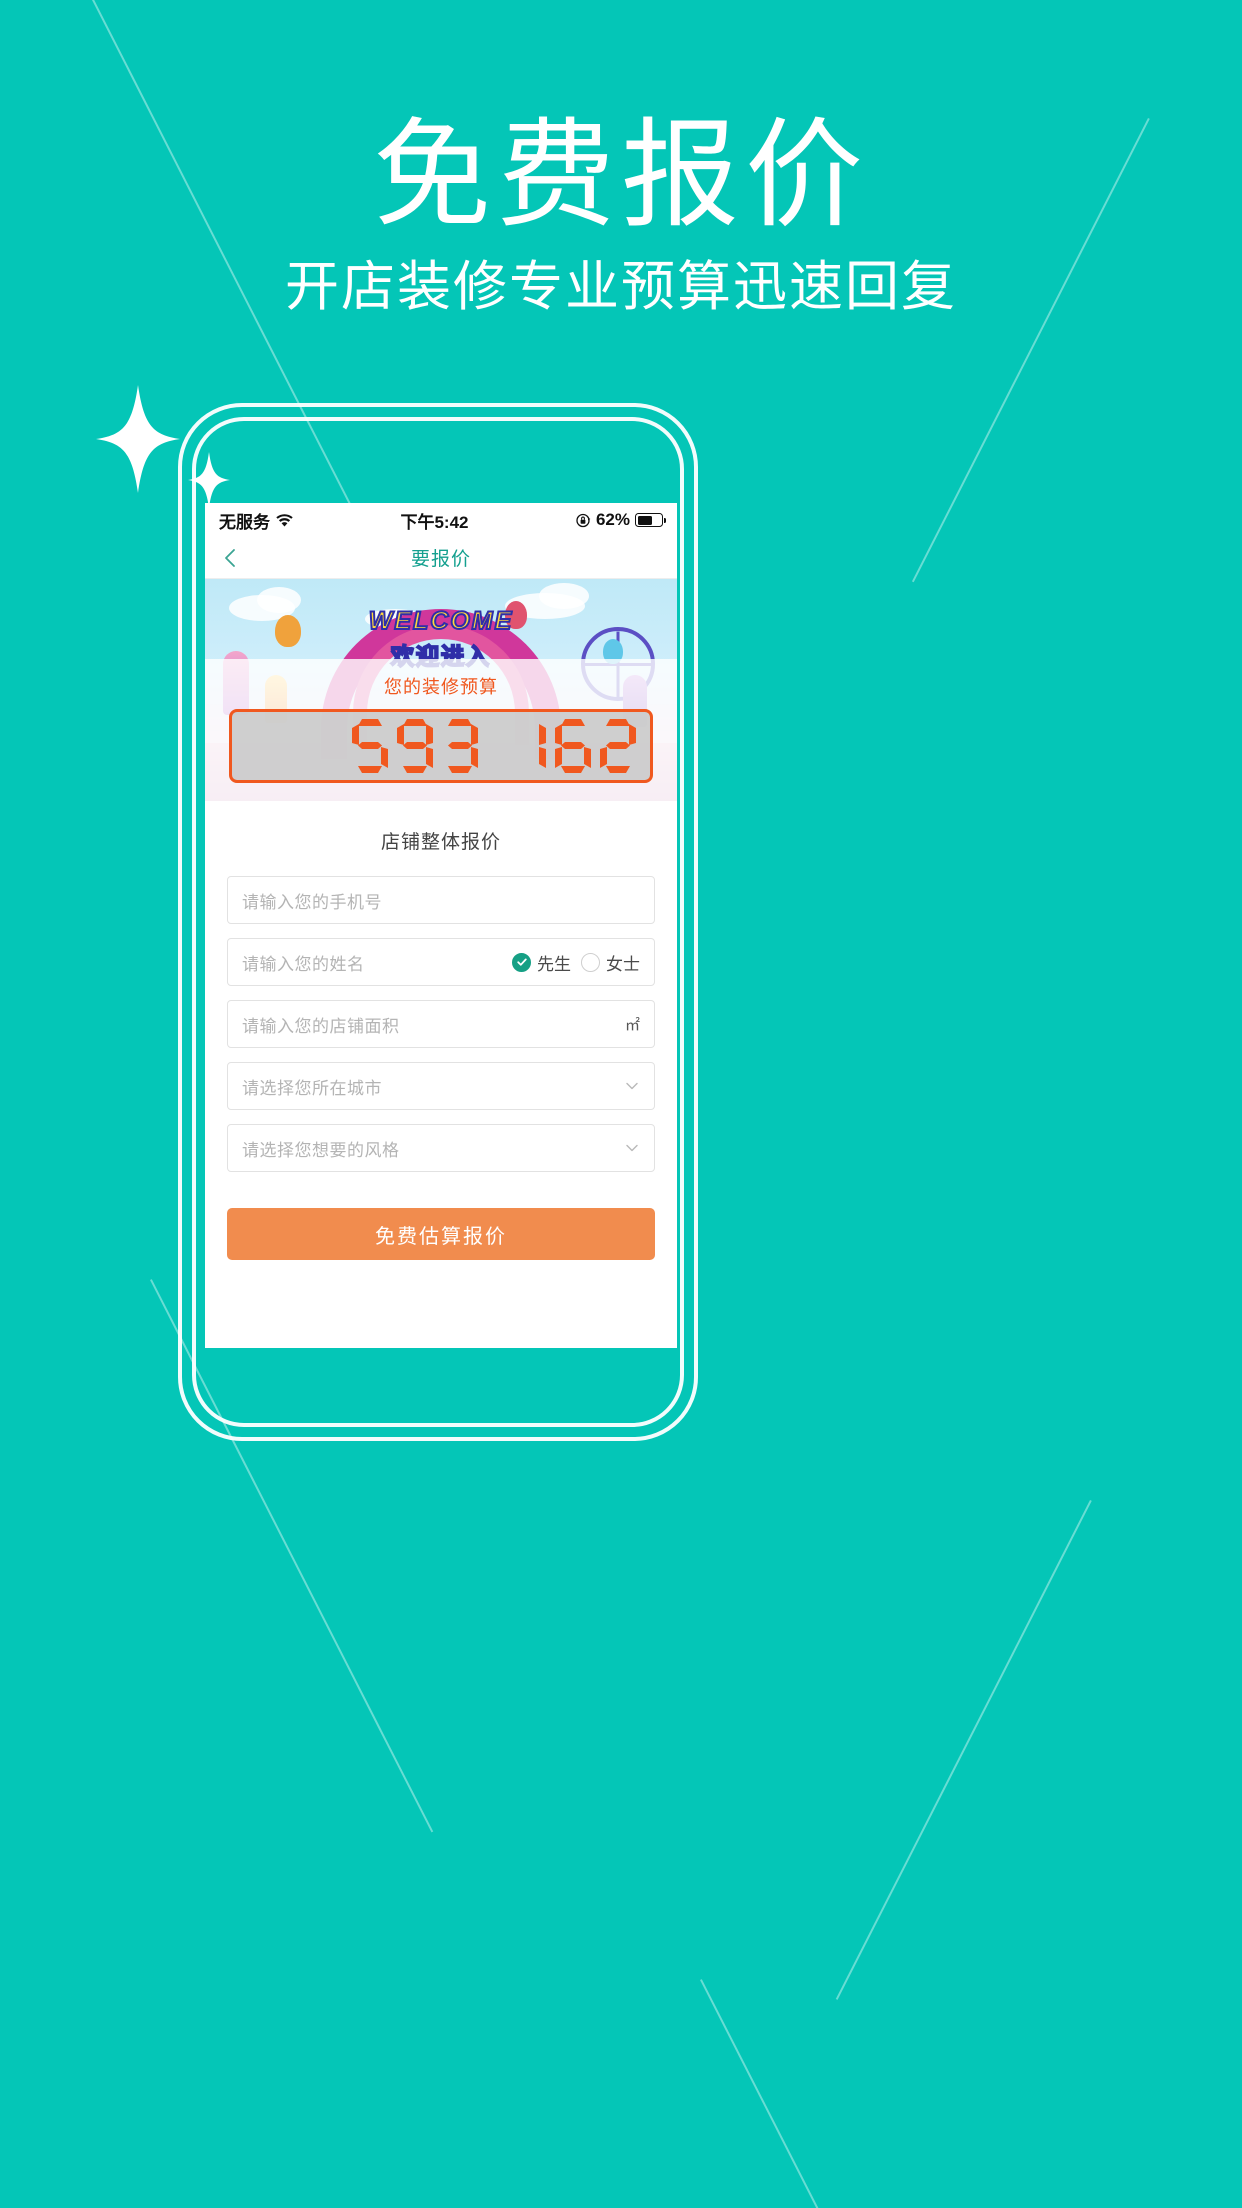 Image resolution: width=1242 pixels, height=2208 pixels. I want to click on poster-header: 免费报价 开店装修专业预算迅速回复, so click(621, 158).